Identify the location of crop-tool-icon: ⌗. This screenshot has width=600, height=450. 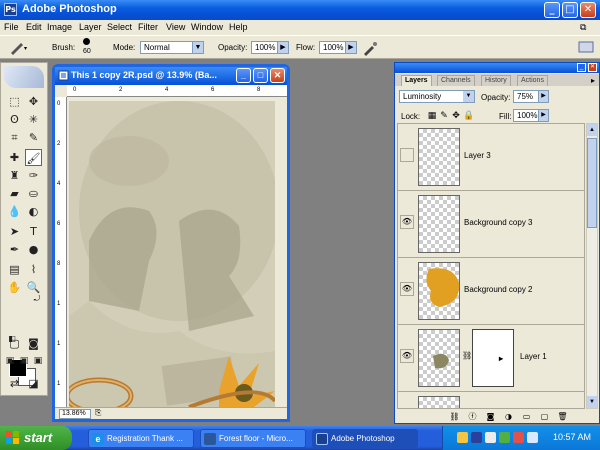
(14, 137).